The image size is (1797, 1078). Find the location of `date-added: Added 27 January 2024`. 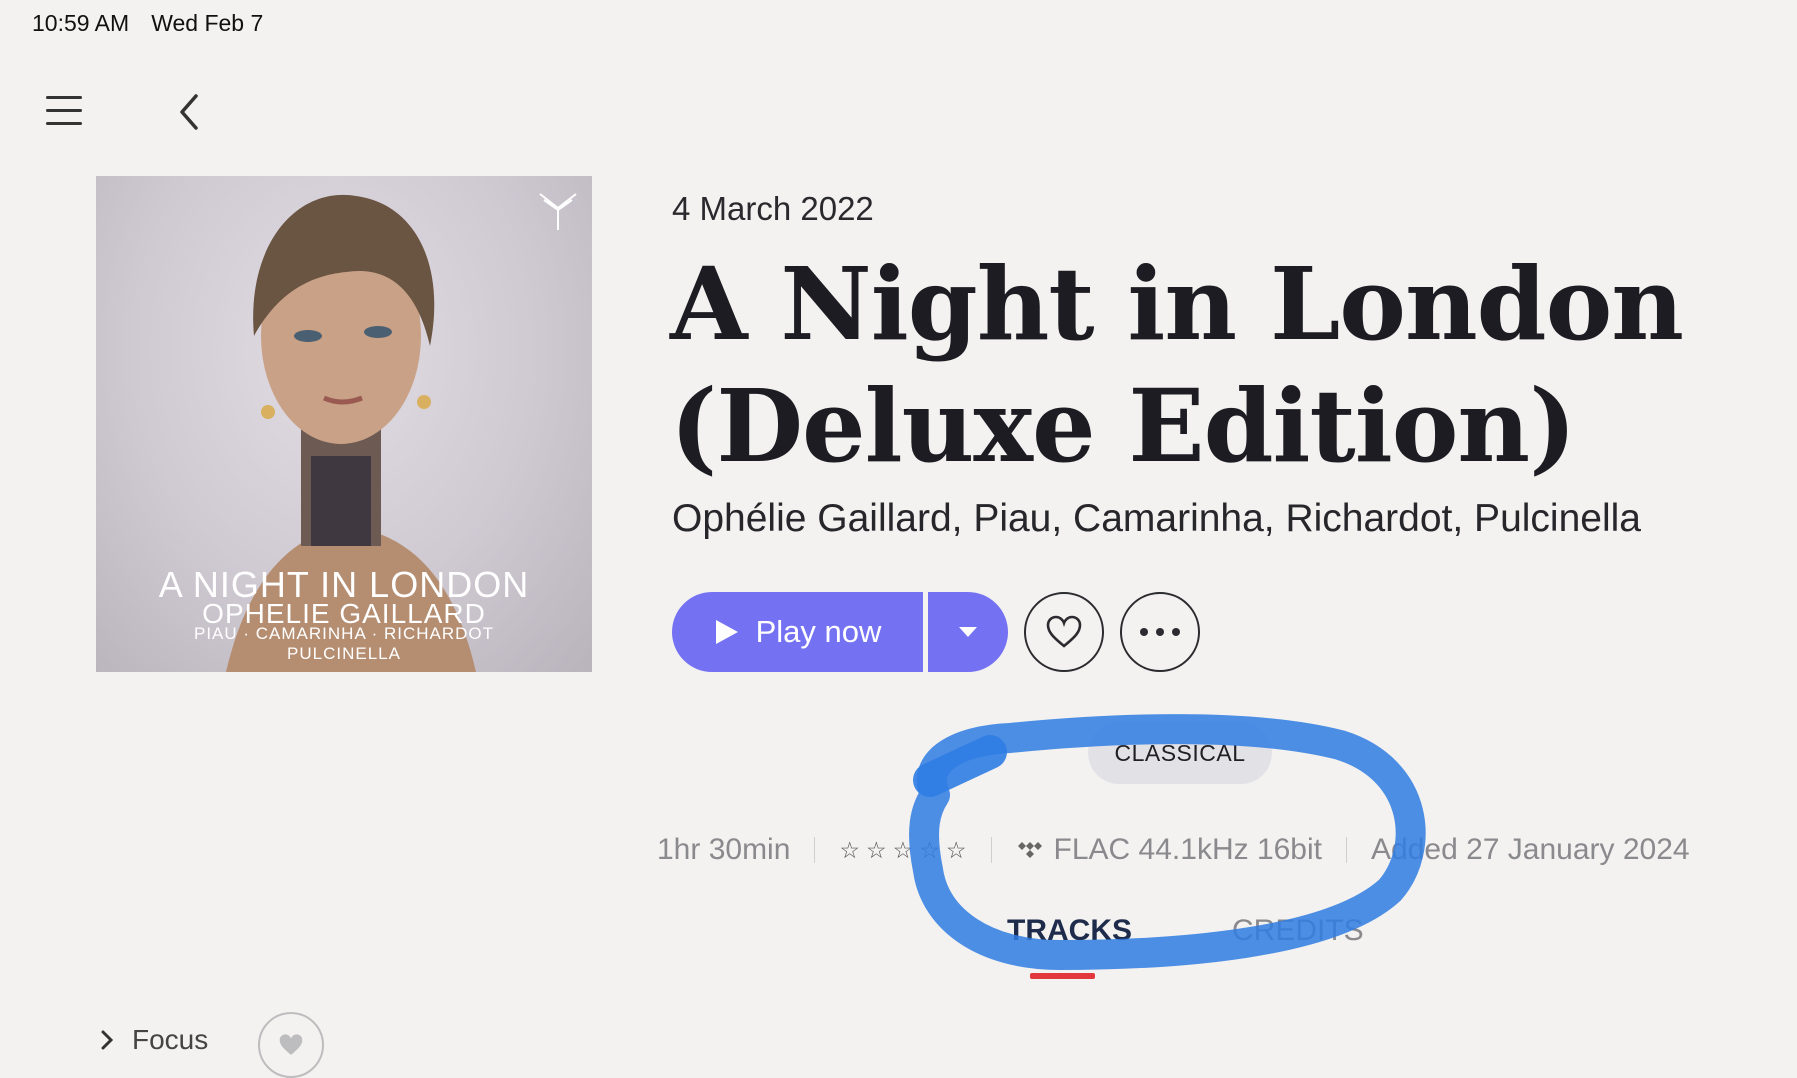

date-added: Added 27 January 2024 is located at coordinates (1530, 849).